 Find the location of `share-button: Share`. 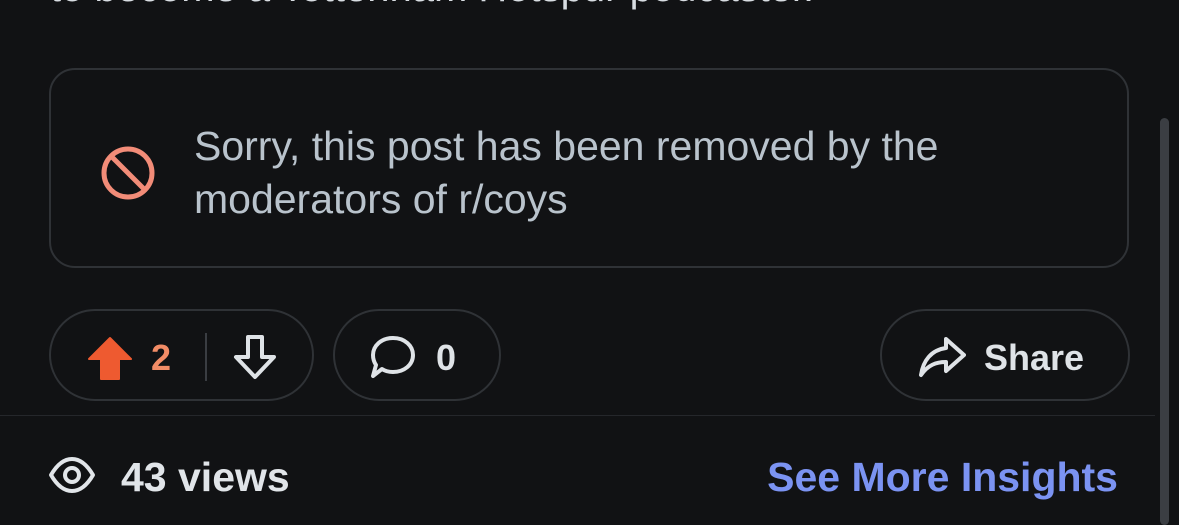

share-button: Share is located at coordinates (1005, 355).